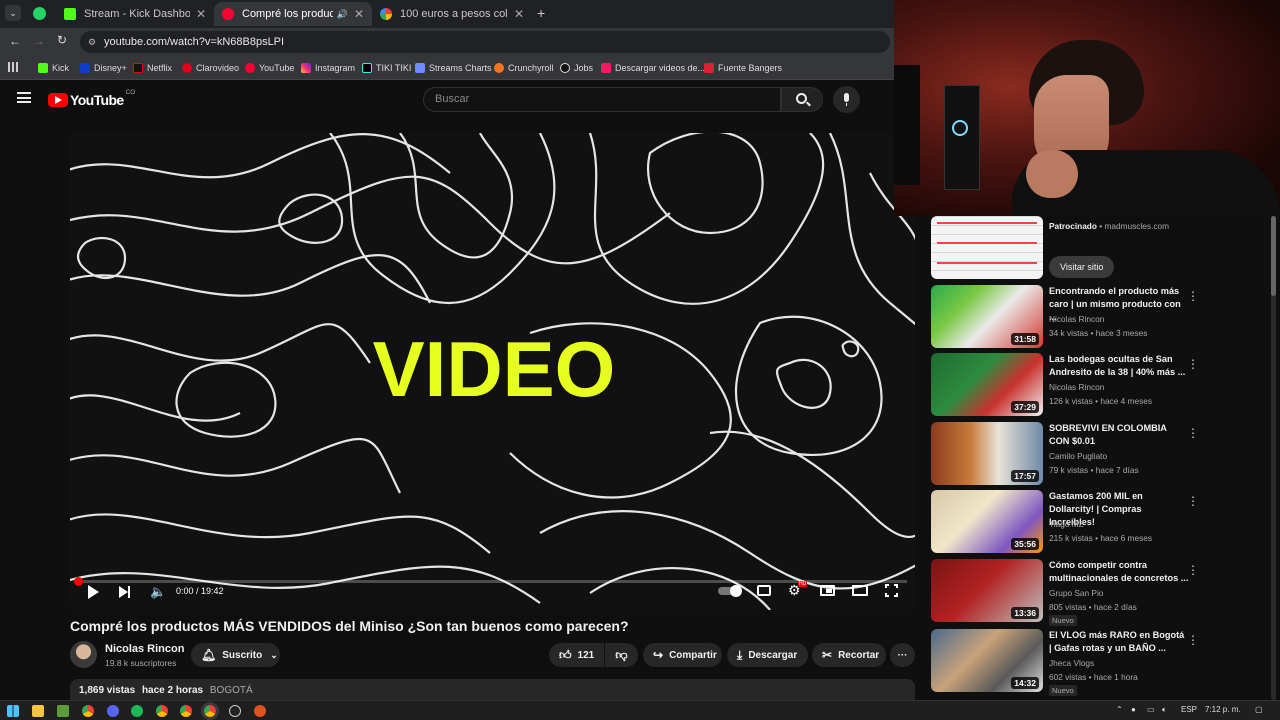  What do you see at coordinates (802, 99) in the screenshot?
I see `search-button` at bounding box center [802, 99].